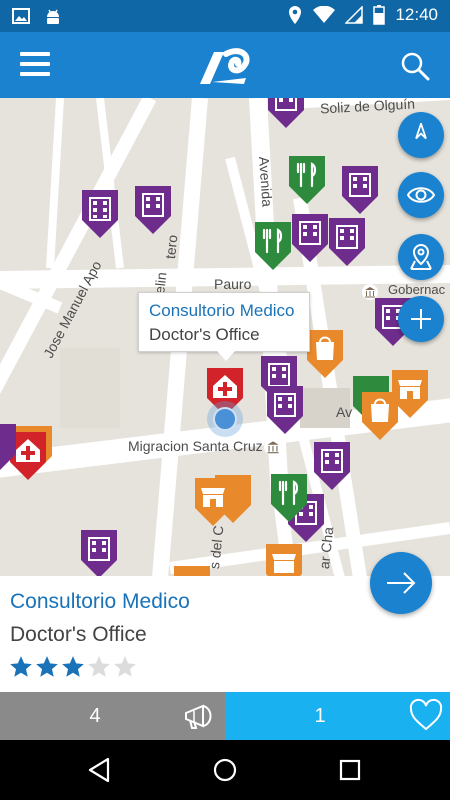 The image size is (450, 800). I want to click on heart-icon, so click(426, 714).